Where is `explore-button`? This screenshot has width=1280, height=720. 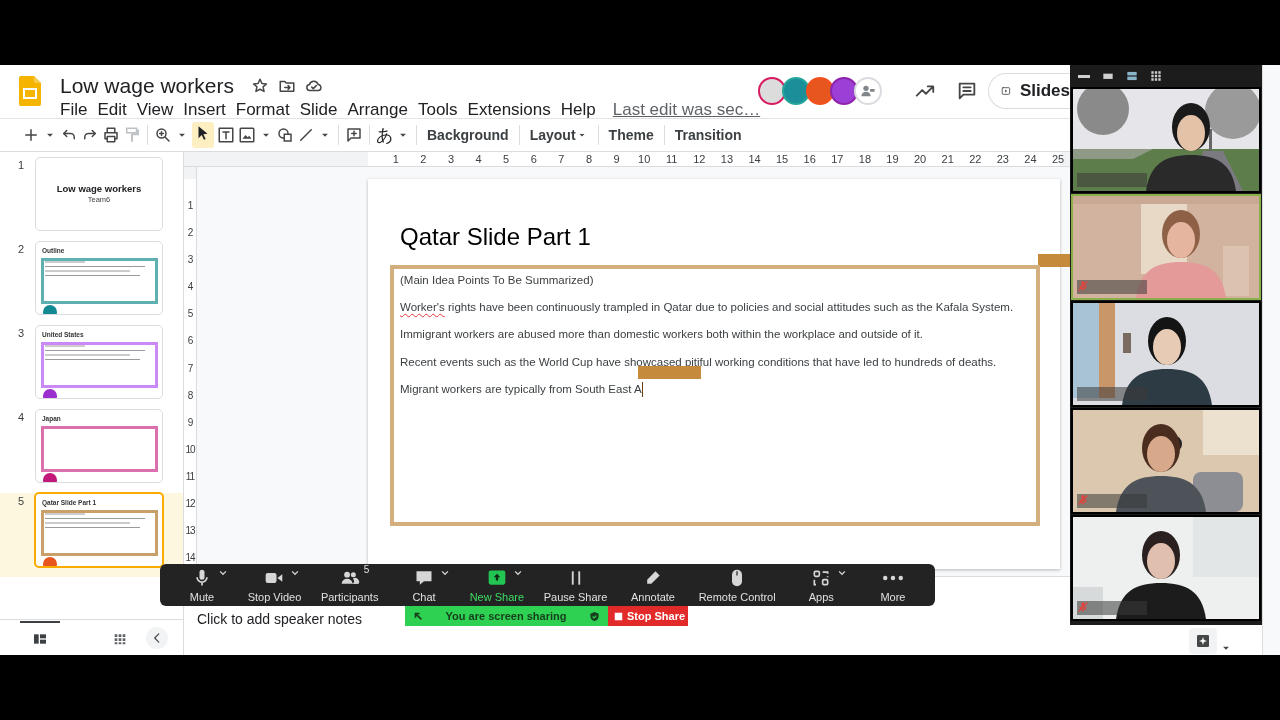
explore-button is located at coordinates (1203, 641).